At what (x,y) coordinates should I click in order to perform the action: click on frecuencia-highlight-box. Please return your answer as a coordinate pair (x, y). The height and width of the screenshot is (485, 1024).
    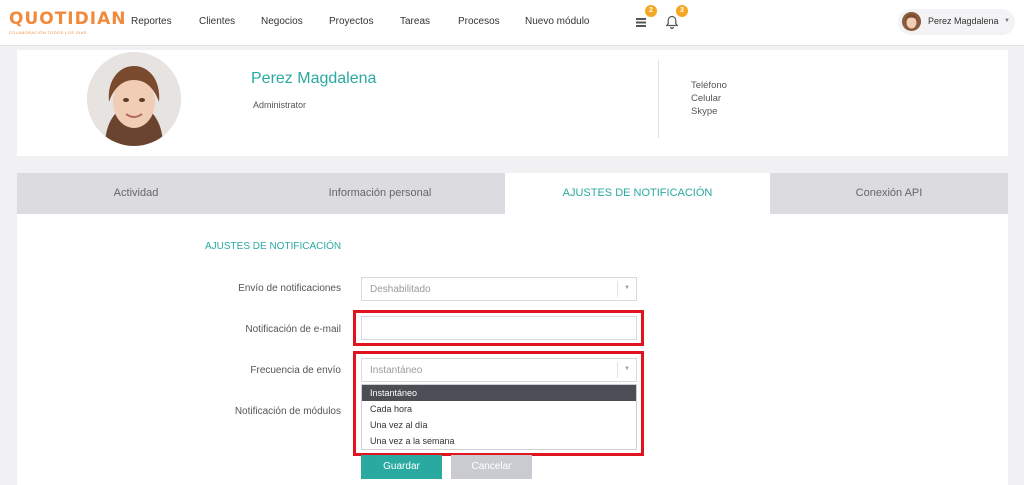
    Looking at the image, I should click on (498, 403).